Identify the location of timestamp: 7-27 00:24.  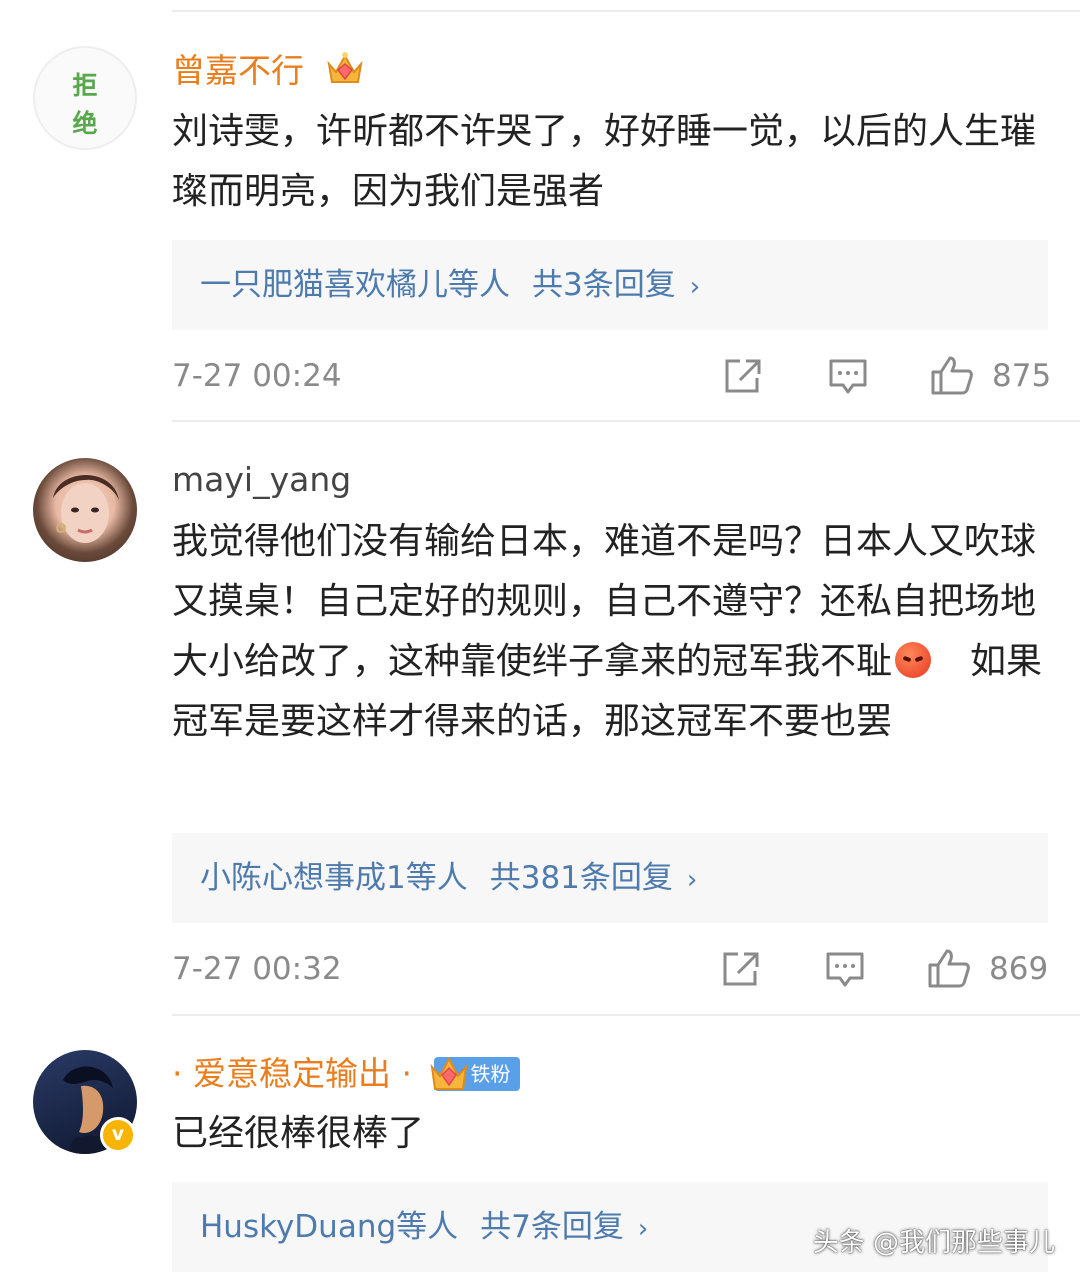
(257, 376).